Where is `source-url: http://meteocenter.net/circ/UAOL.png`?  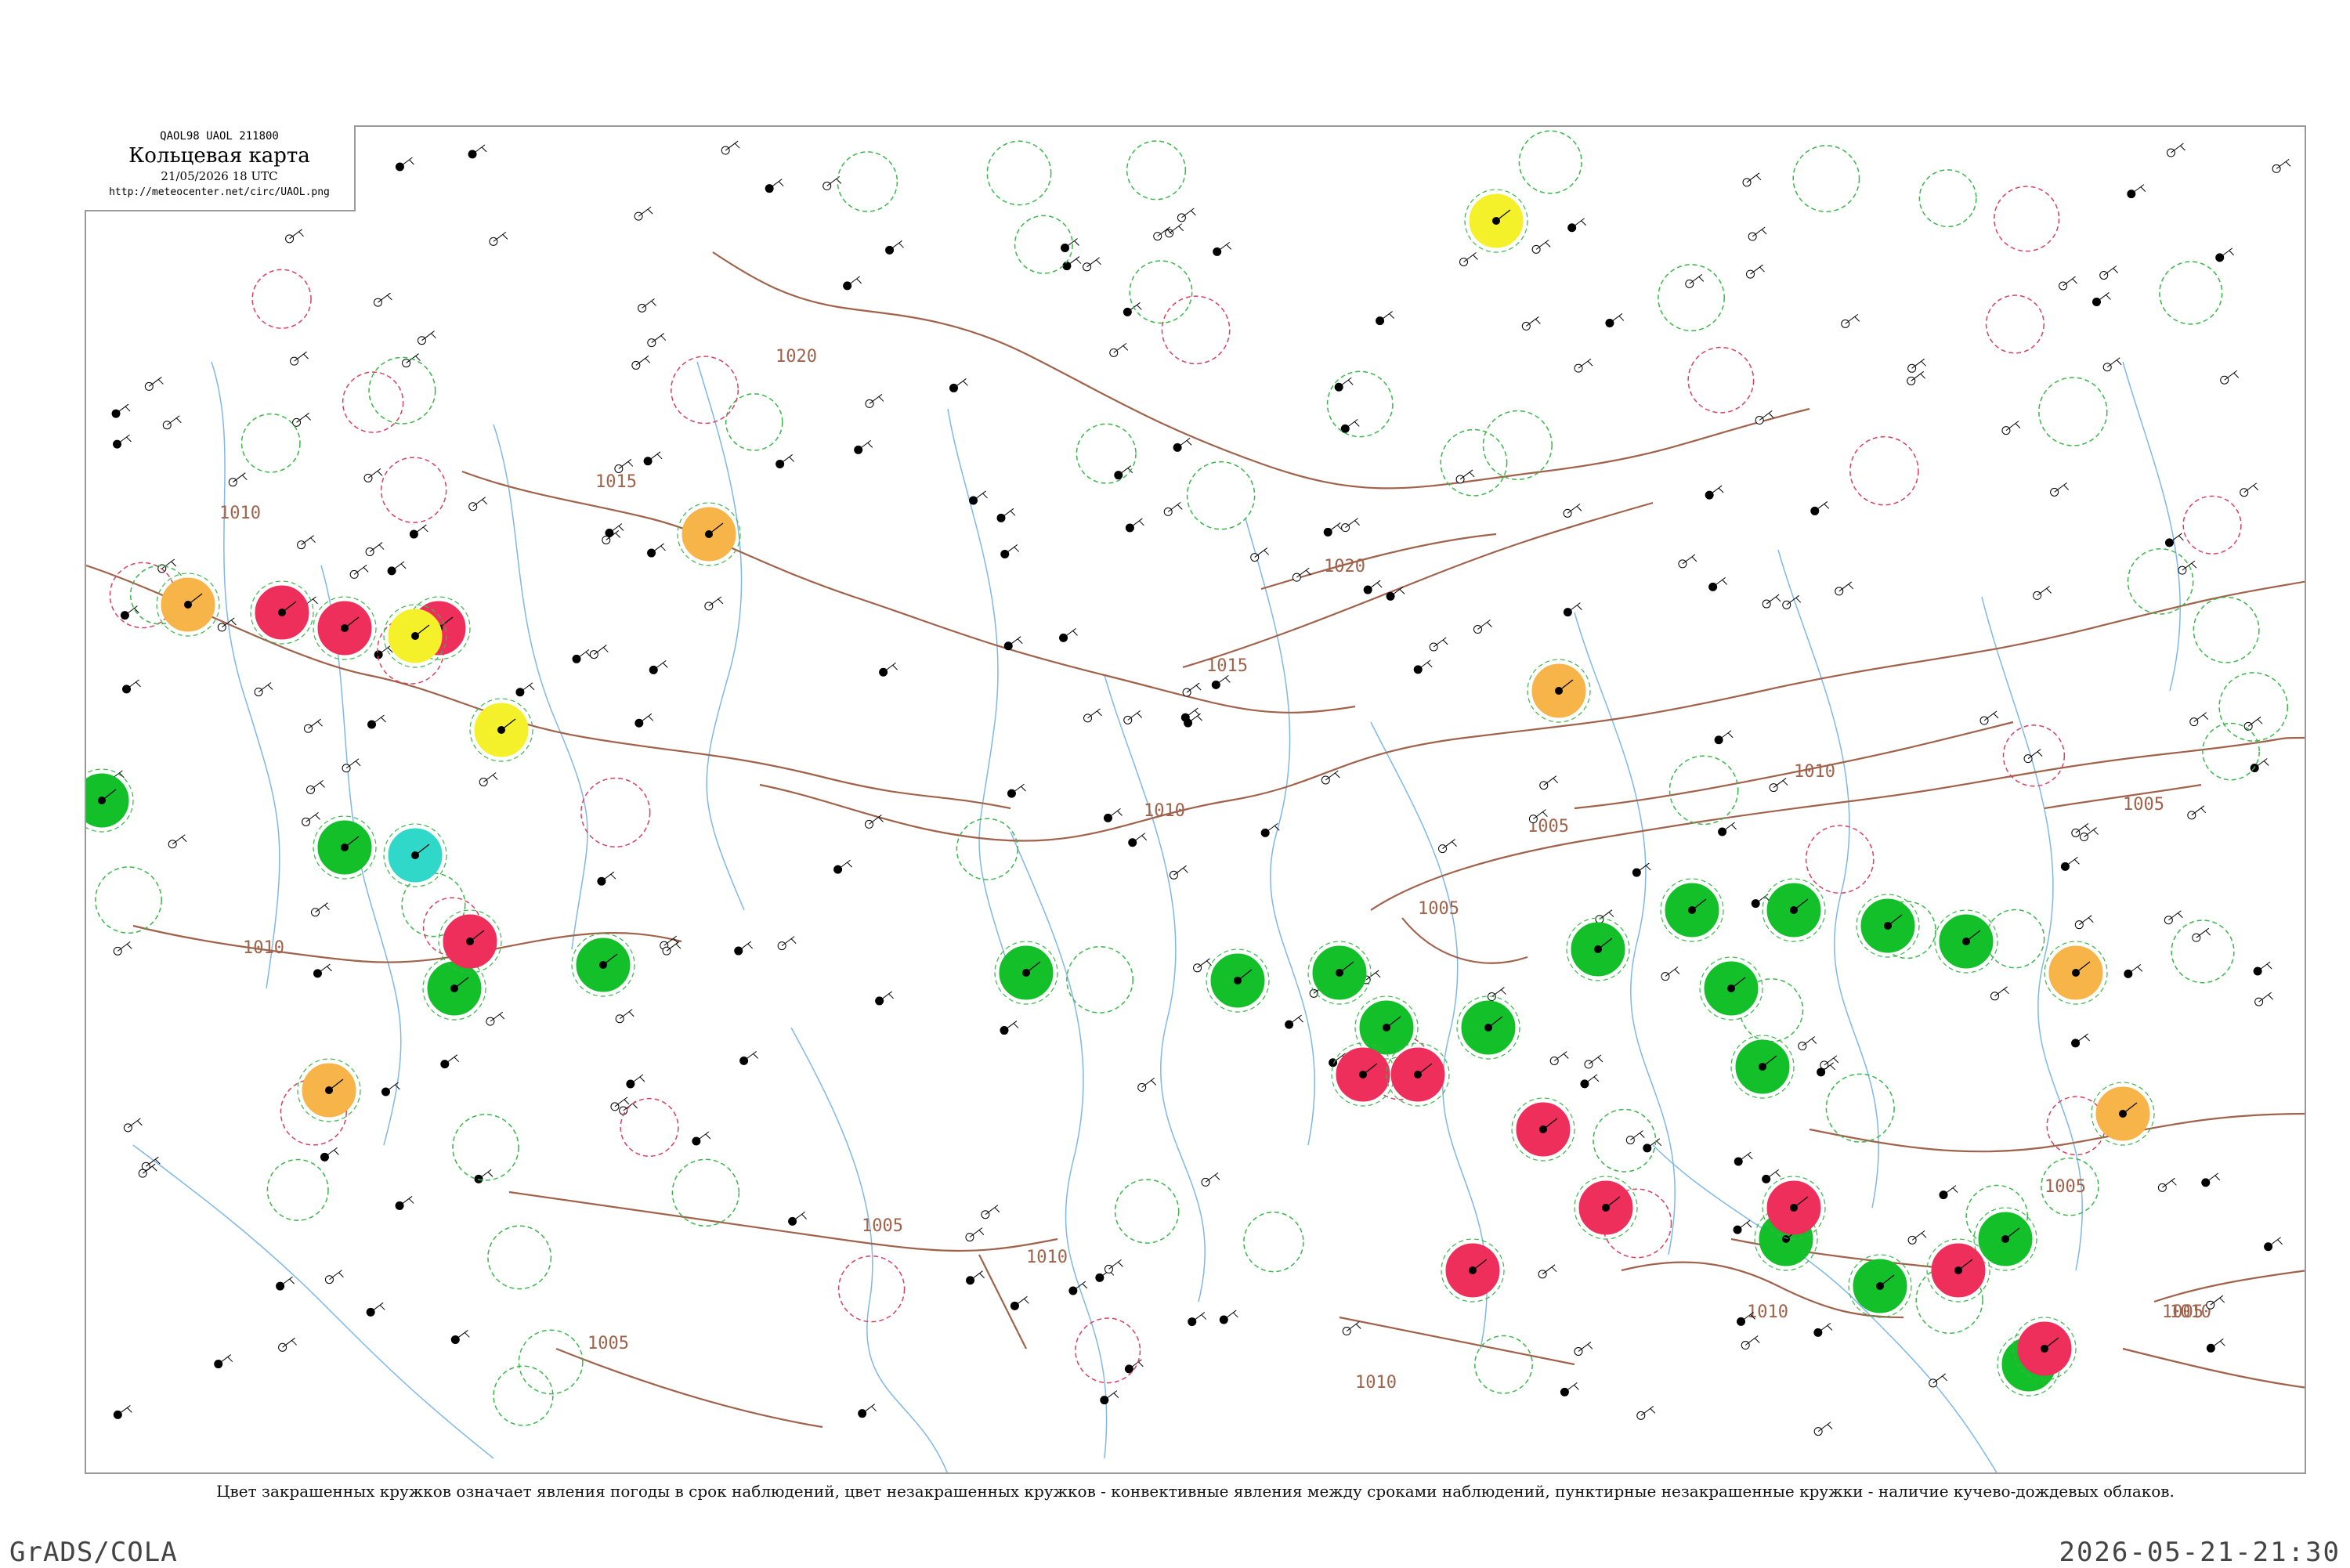
source-url: http://meteocenter.net/circ/UAOL.png is located at coordinates (220, 192).